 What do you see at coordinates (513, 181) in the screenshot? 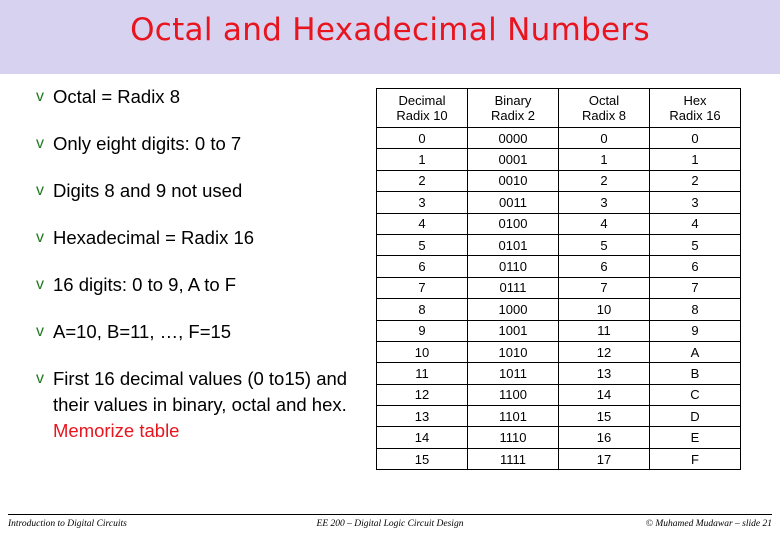
I see `cell-binary: 0010` at bounding box center [513, 181].